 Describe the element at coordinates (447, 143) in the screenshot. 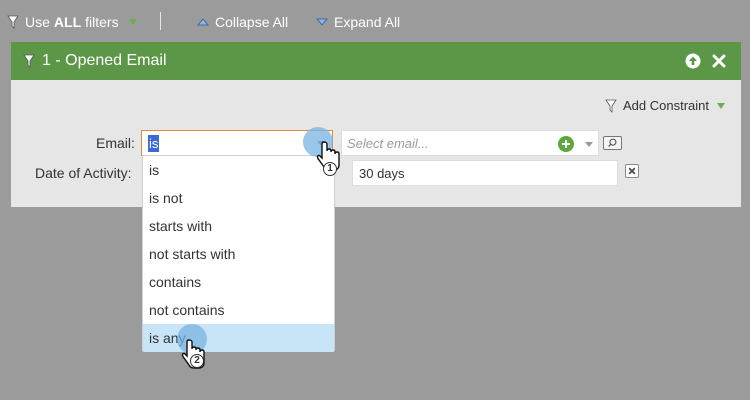

I see `email-input` at that location.